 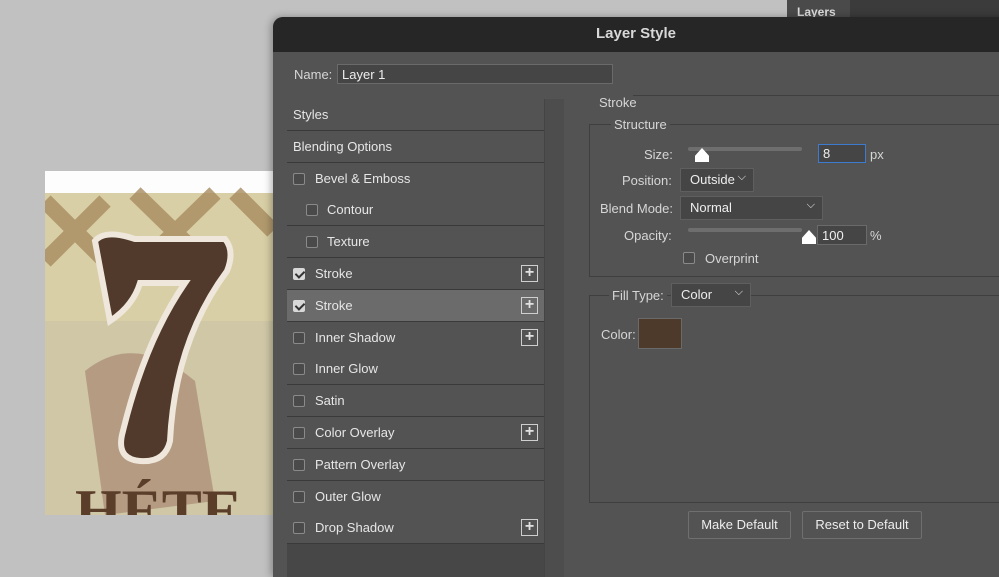 What do you see at coordinates (640, 124) in the screenshot?
I see `structure-title: Structure` at bounding box center [640, 124].